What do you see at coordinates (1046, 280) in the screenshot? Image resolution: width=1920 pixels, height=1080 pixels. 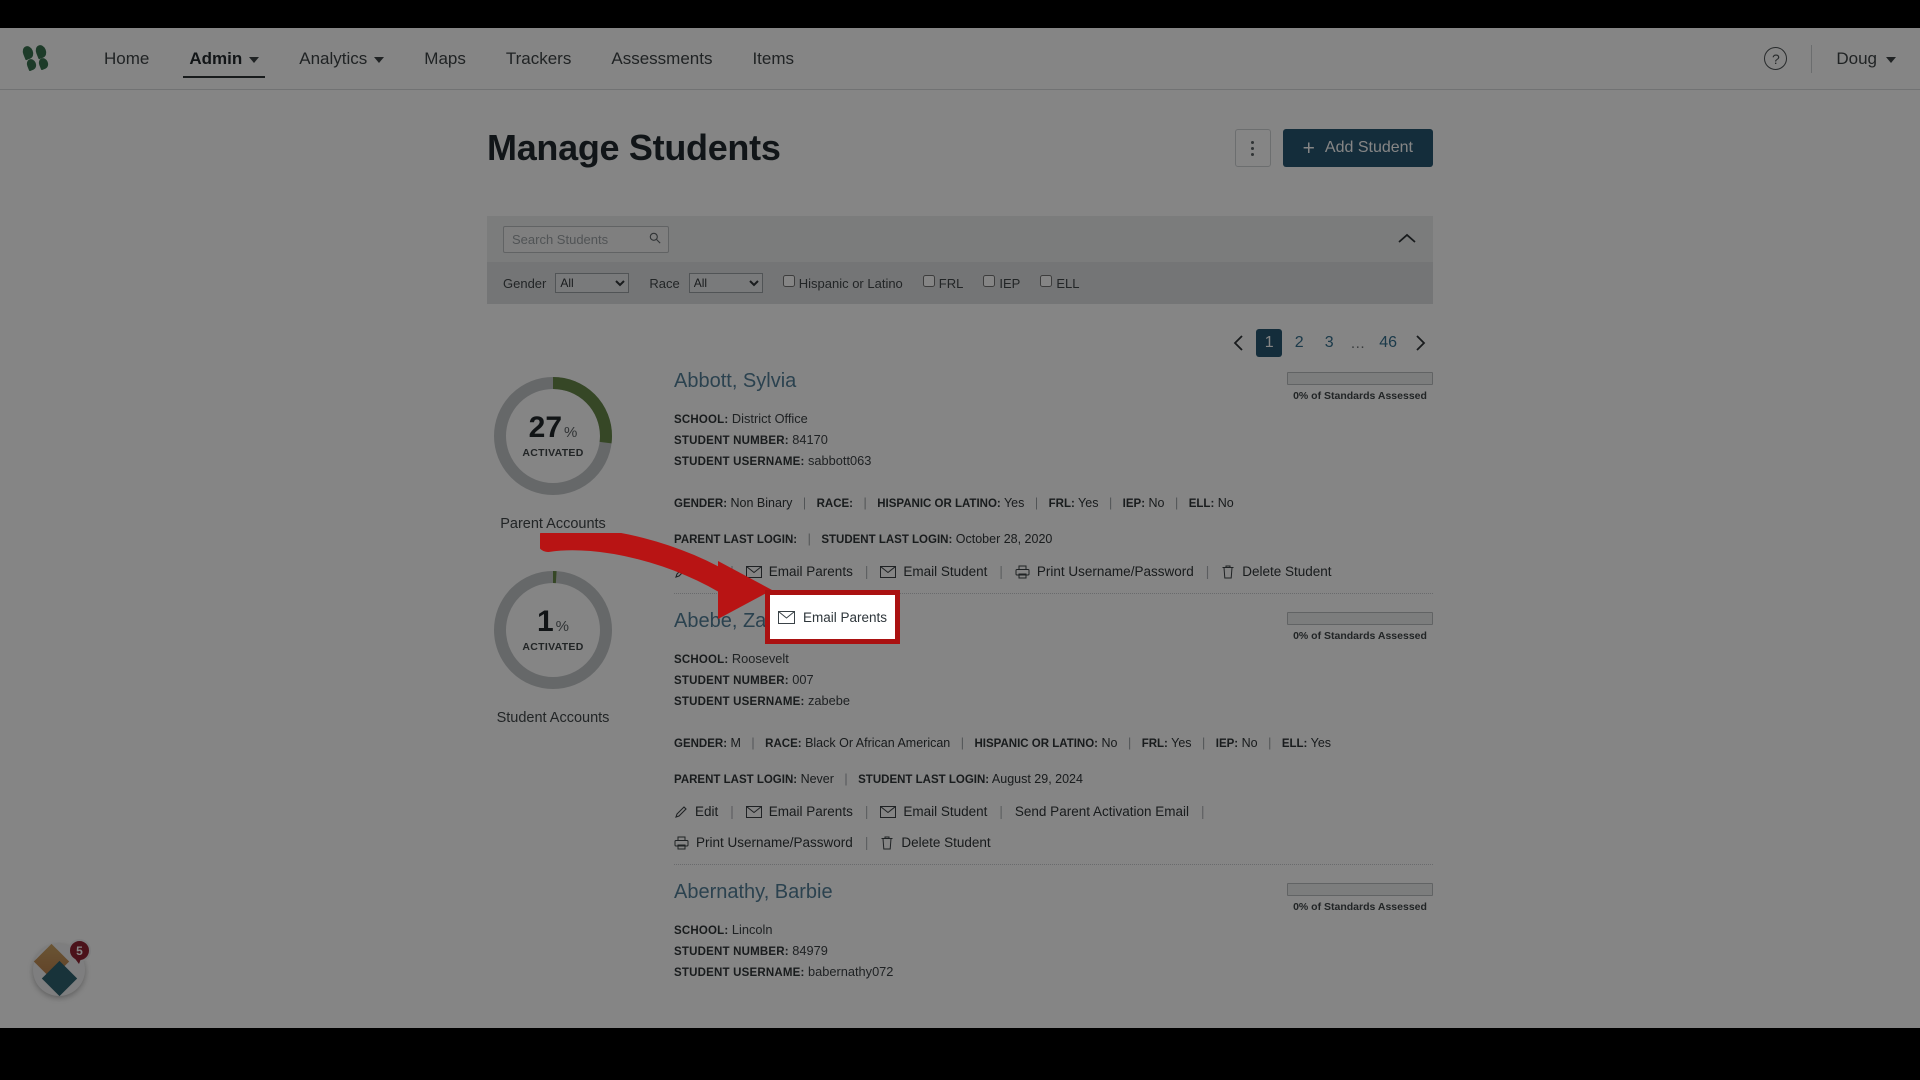 I see `ell-checkbox` at bounding box center [1046, 280].